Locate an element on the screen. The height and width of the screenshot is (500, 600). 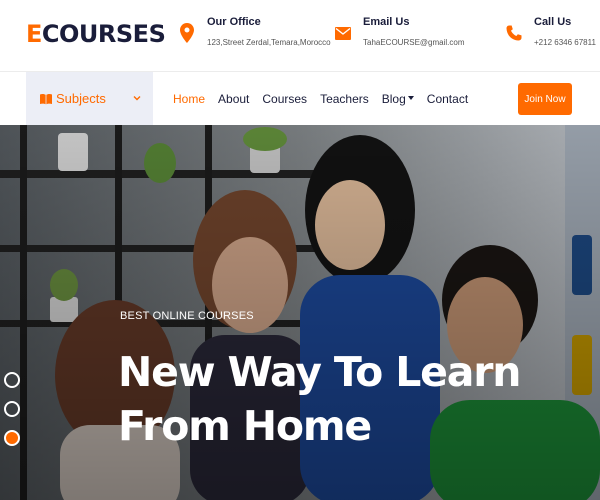
main-menu: Home About Courses Teachers Blog Contact is located at coordinates (327, 98).